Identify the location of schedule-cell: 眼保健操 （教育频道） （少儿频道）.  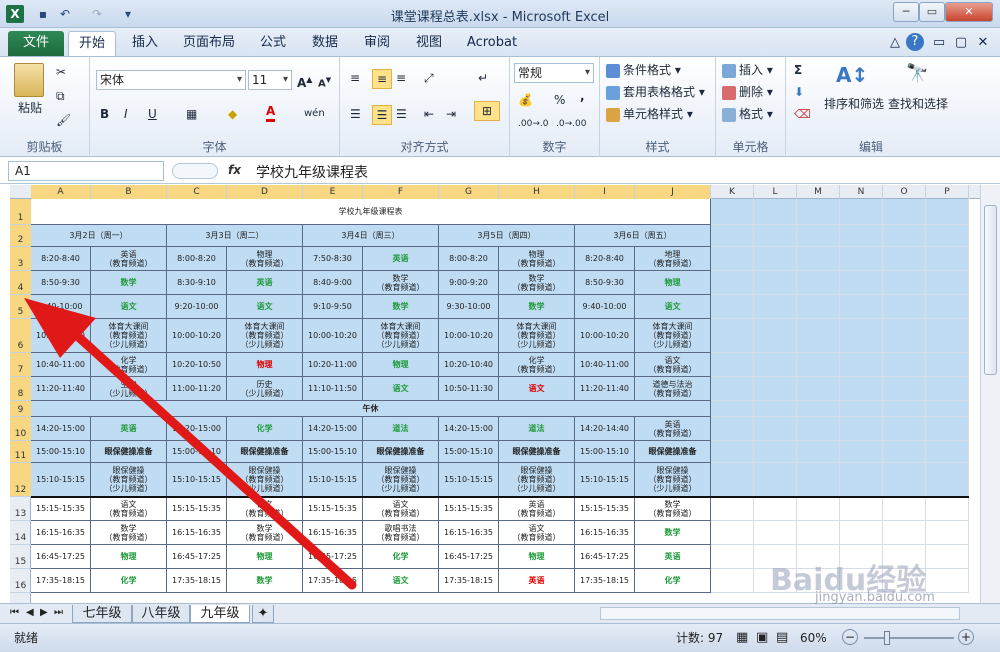
(265, 480).